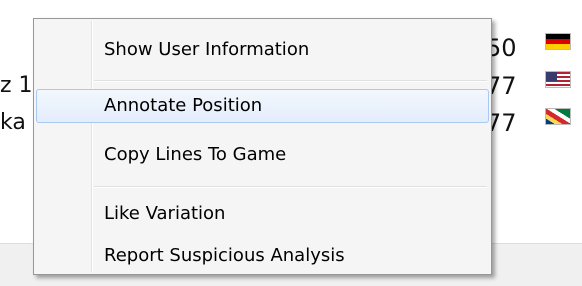  What do you see at coordinates (183, 105) in the screenshot?
I see `menu-item-label: Annotate Position` at bounding box center [183, 105].